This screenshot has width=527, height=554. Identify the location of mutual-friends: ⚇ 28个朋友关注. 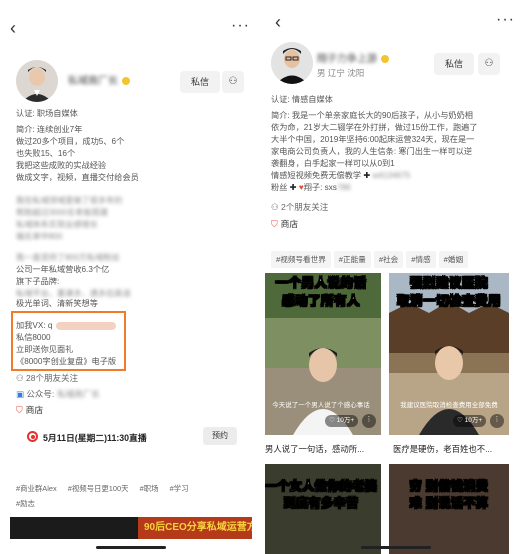
(47, 378).